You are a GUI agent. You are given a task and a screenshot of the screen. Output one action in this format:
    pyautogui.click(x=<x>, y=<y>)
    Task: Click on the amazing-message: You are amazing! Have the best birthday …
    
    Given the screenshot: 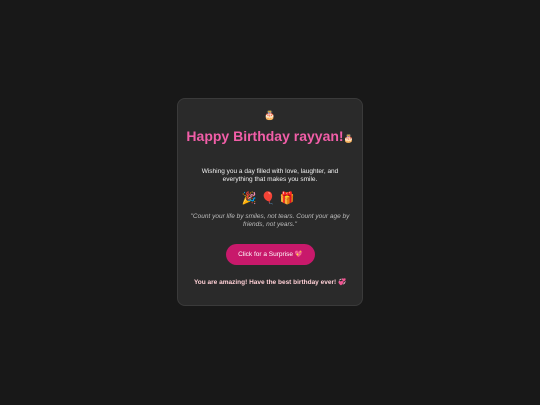 What is the action you would take?
    pyautogui.click(x=270, y=282)
    